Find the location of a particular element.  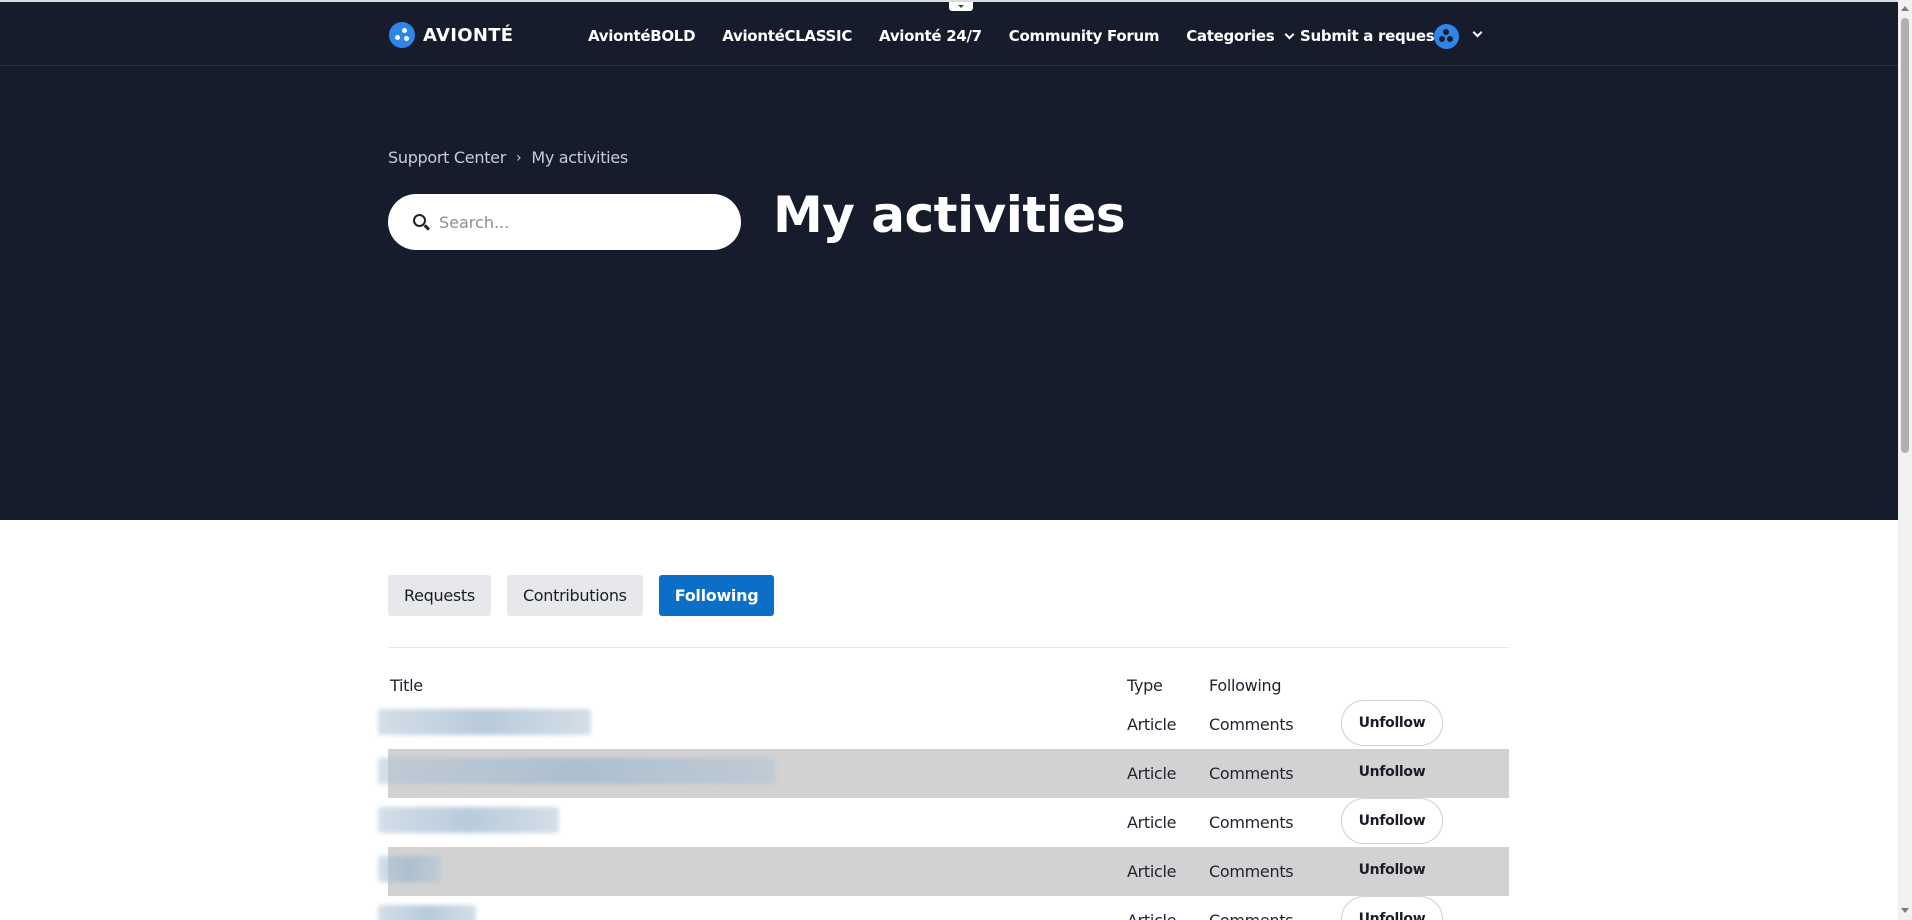

logo: AVIONTÉ is located at coordinates (451, 35).